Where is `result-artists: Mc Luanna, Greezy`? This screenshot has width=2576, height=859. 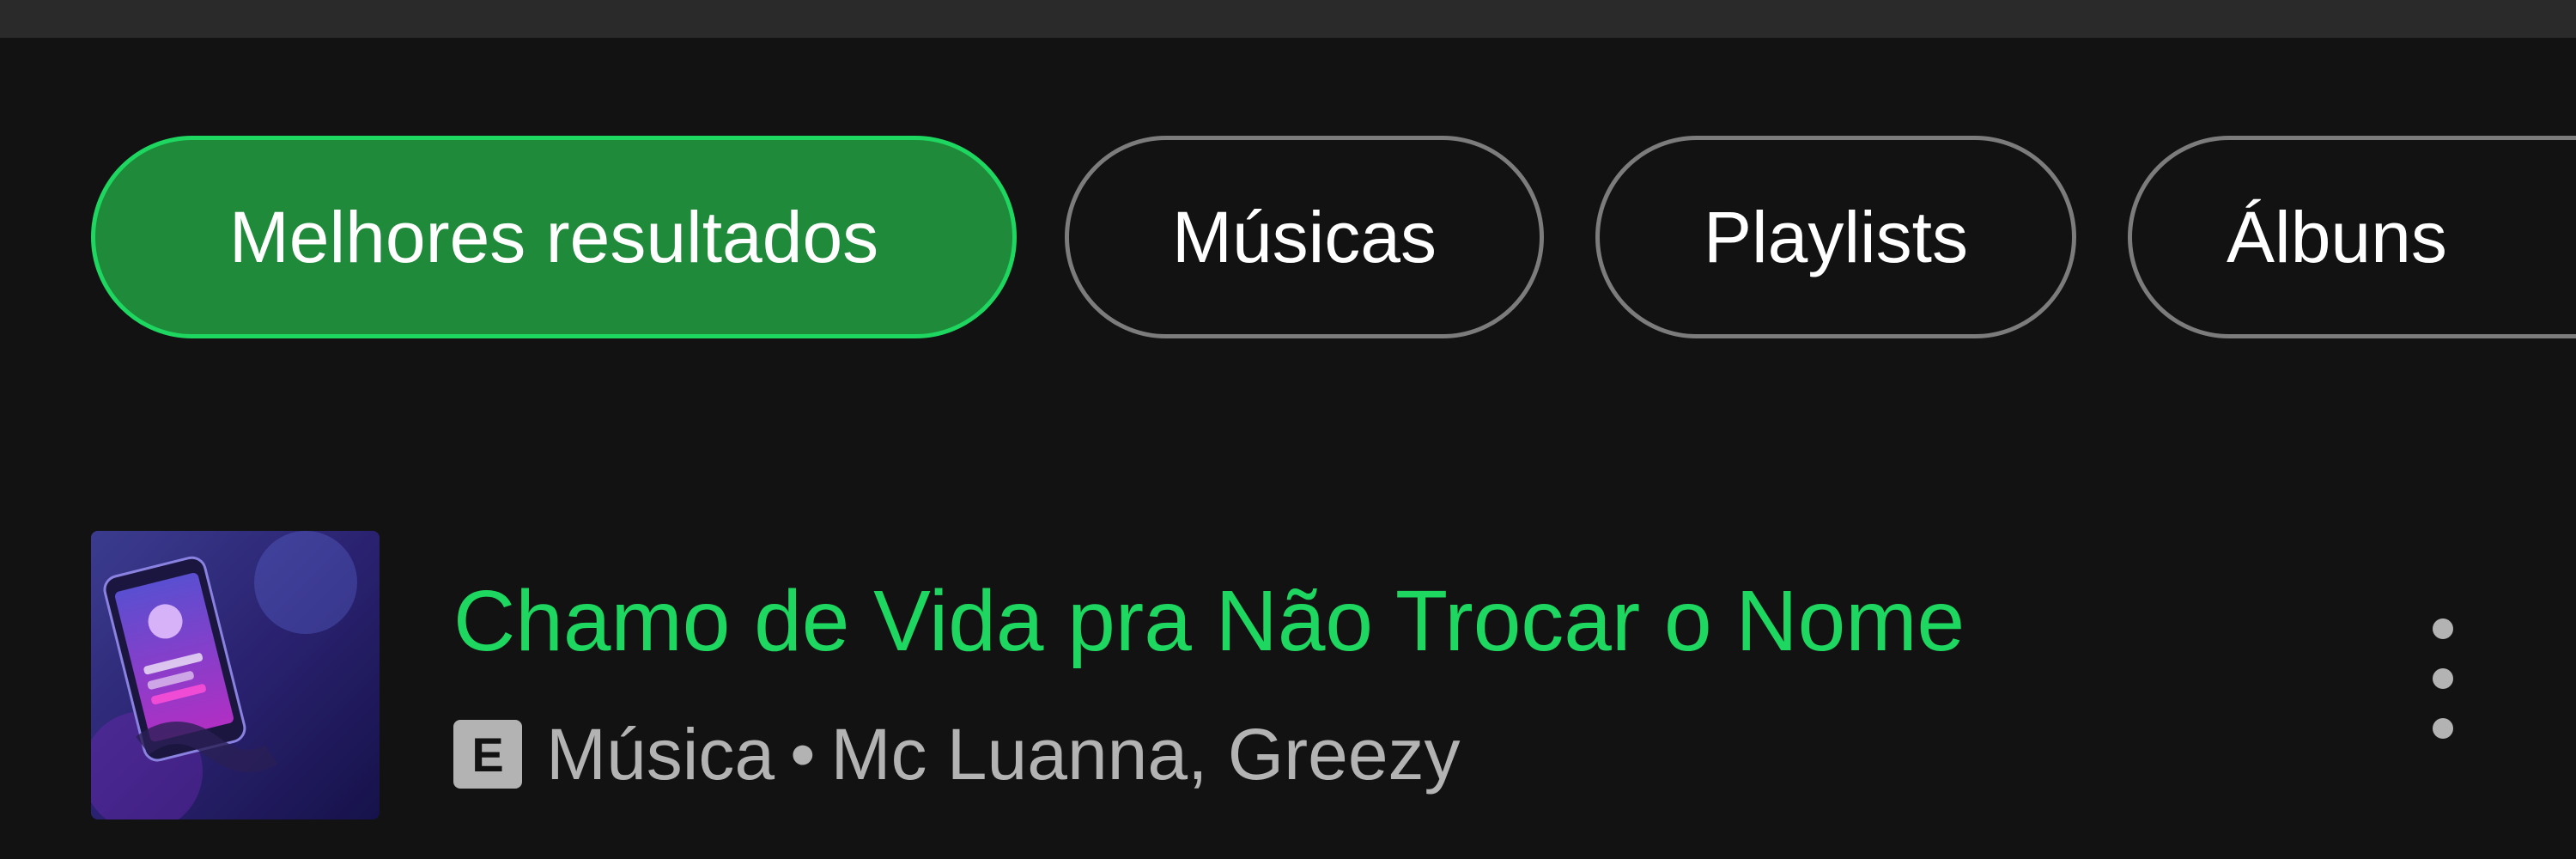 result-artists: Mc Luanna, Greezy is located at coordinates (1146, 755).